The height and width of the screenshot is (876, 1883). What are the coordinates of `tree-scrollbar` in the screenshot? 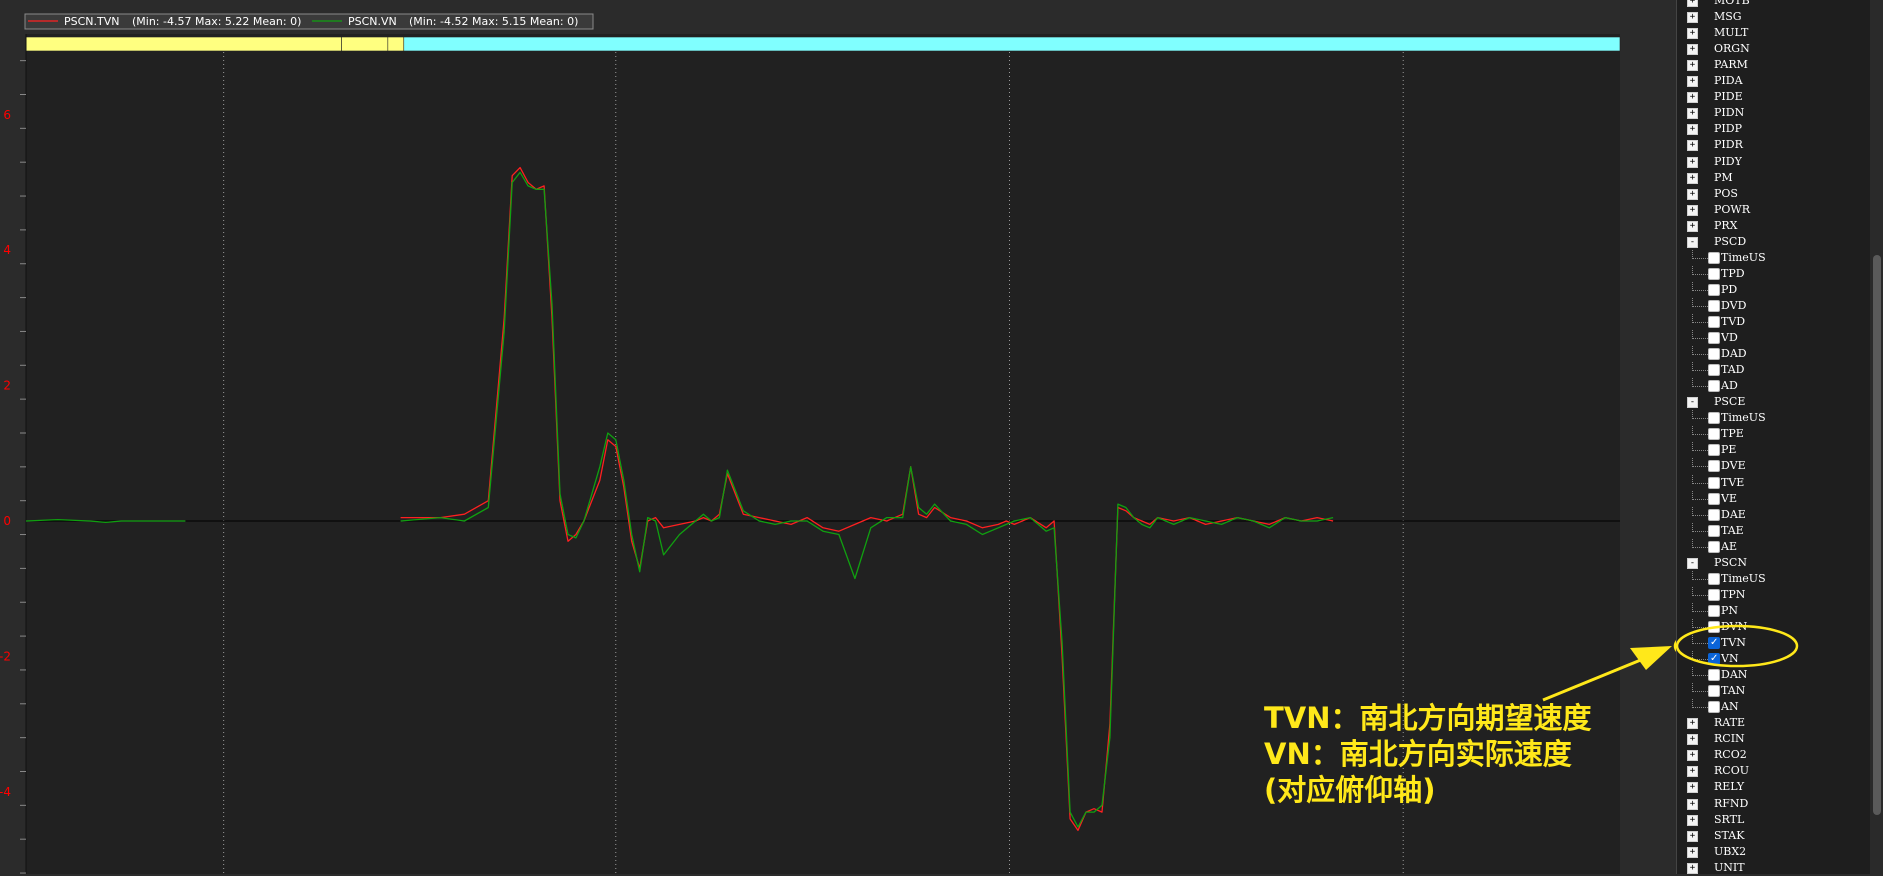 It's located at (1876, 437).